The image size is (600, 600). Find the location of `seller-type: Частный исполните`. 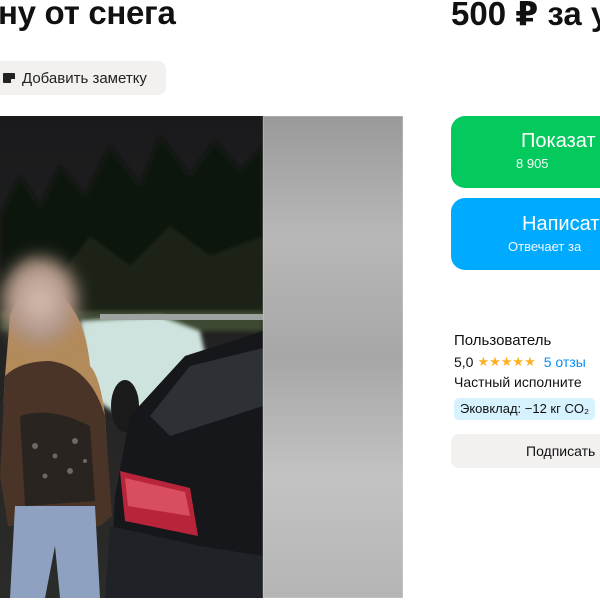

seller-type: Частный исполните is located at coordinates (518, 382).